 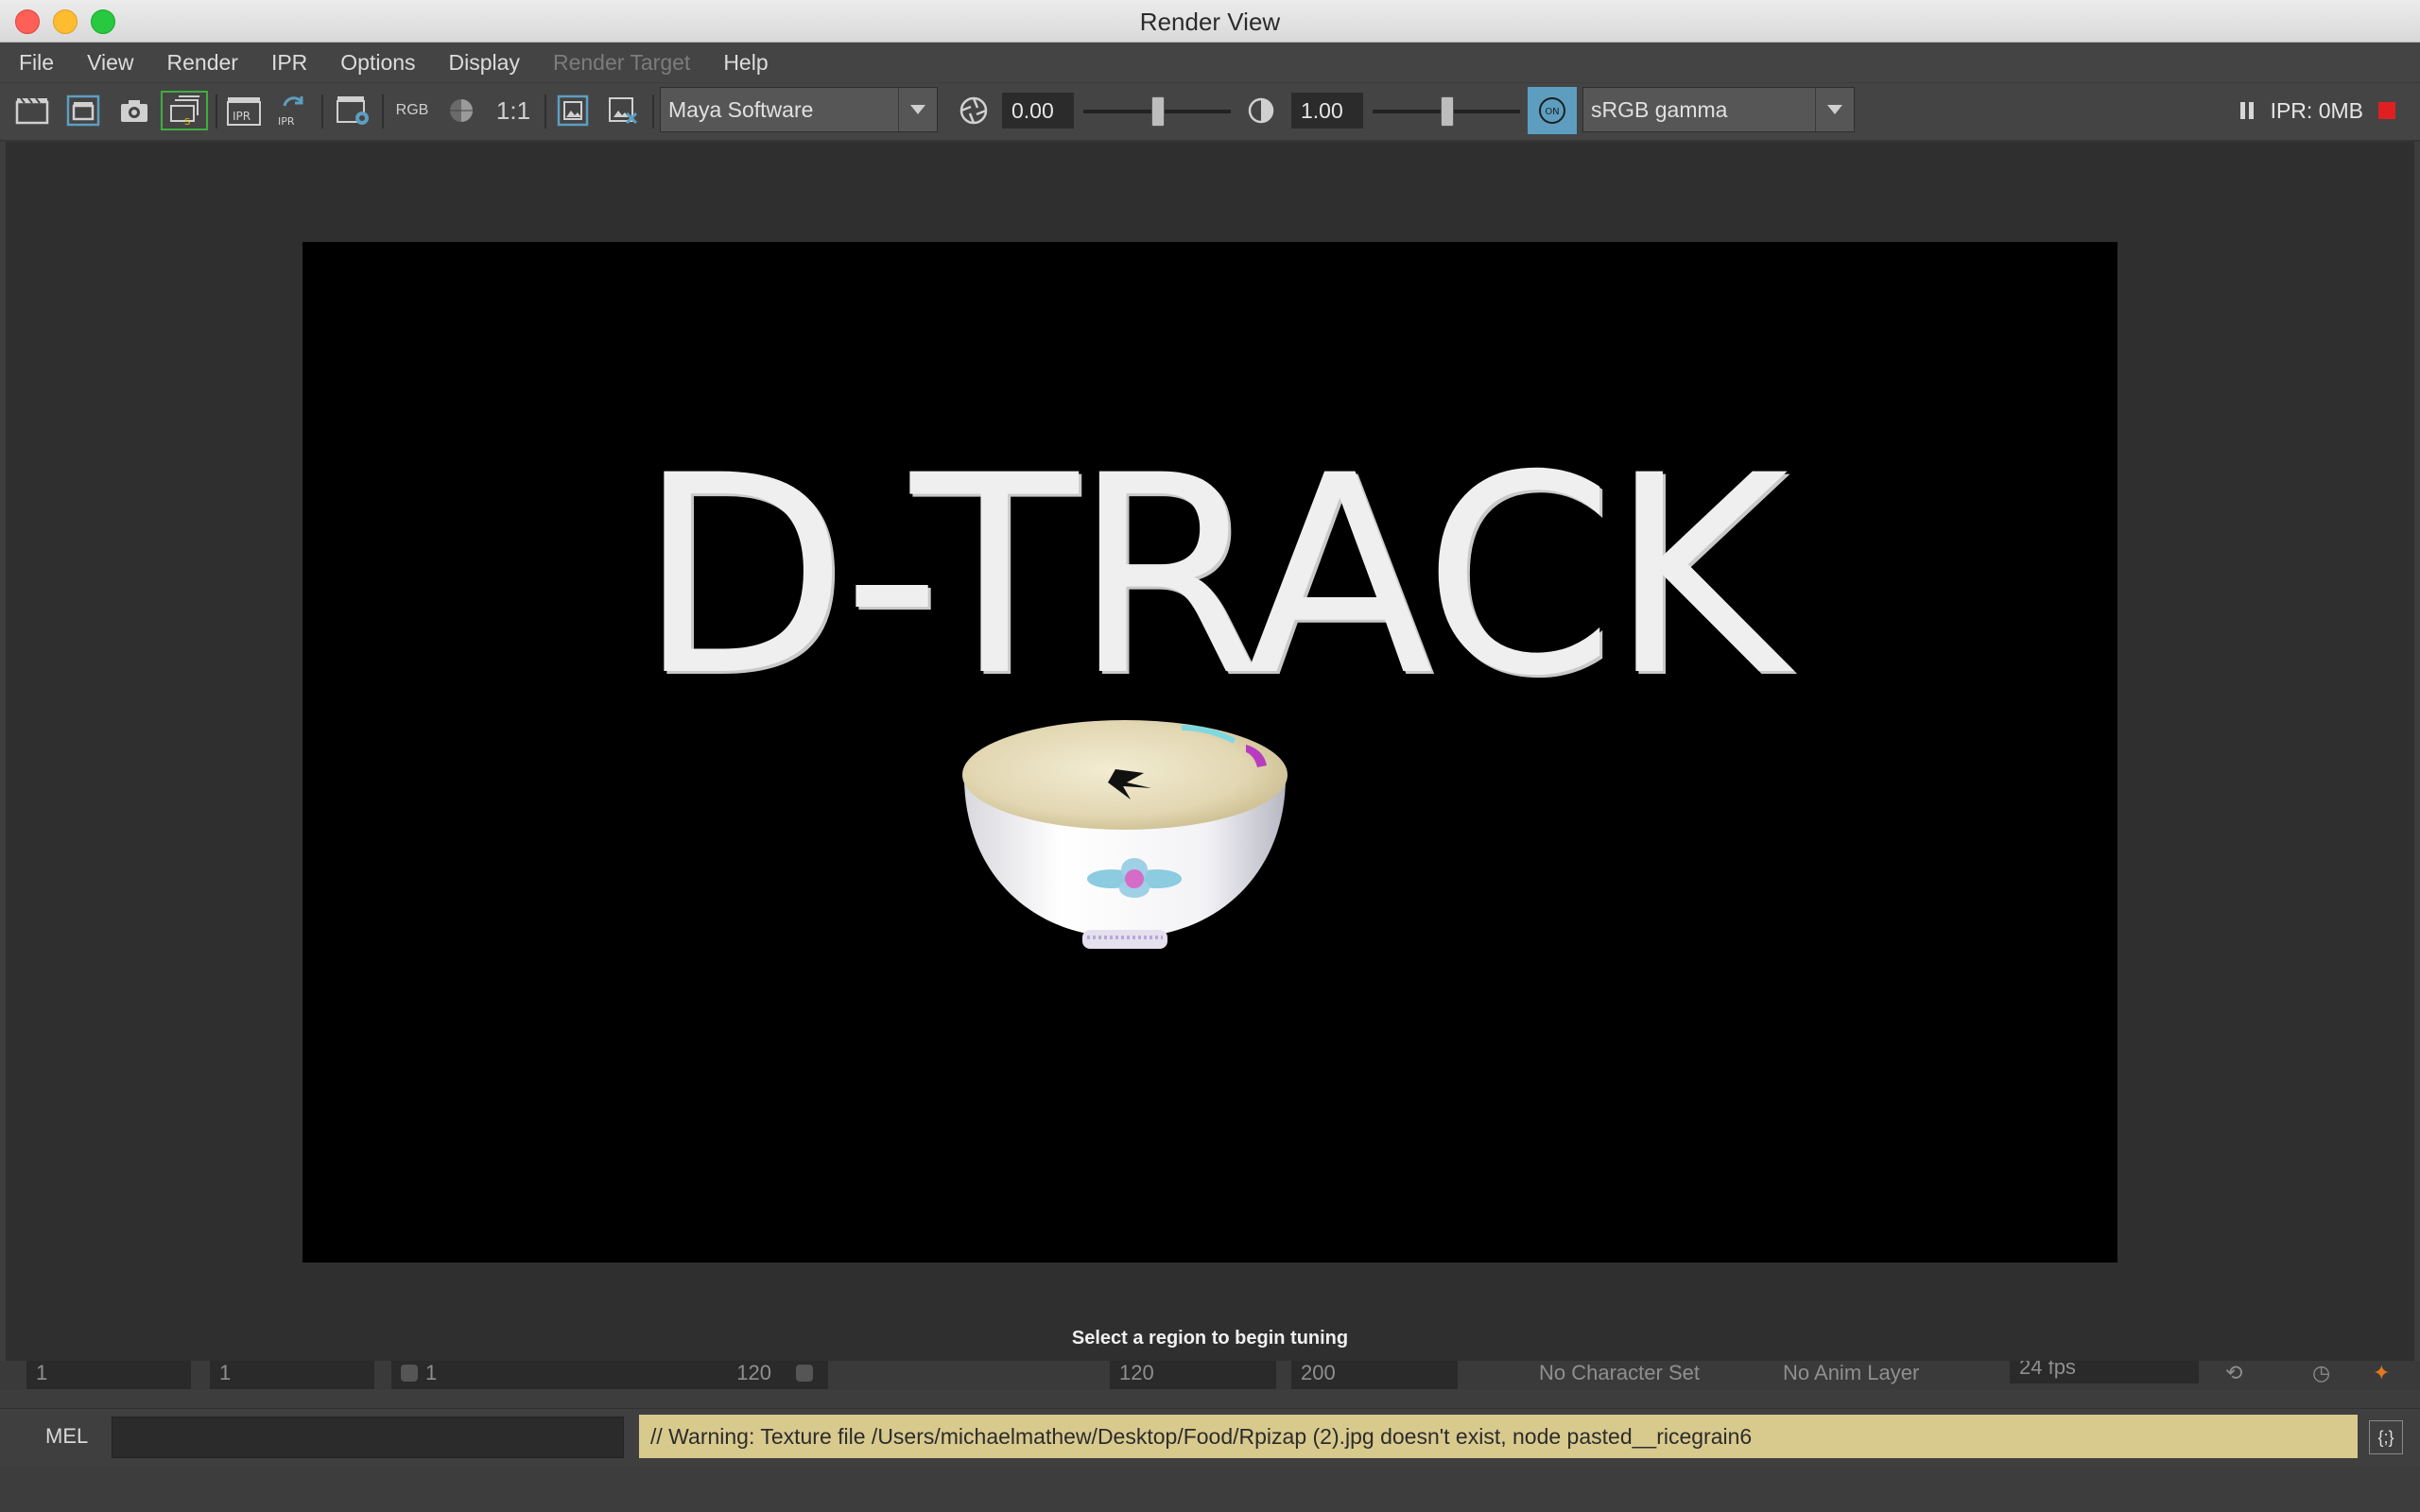 What do you see at coordinates (461, 110) in the screenshot?
I see `alpha-channel-icon` at bounding box center [461, 110].